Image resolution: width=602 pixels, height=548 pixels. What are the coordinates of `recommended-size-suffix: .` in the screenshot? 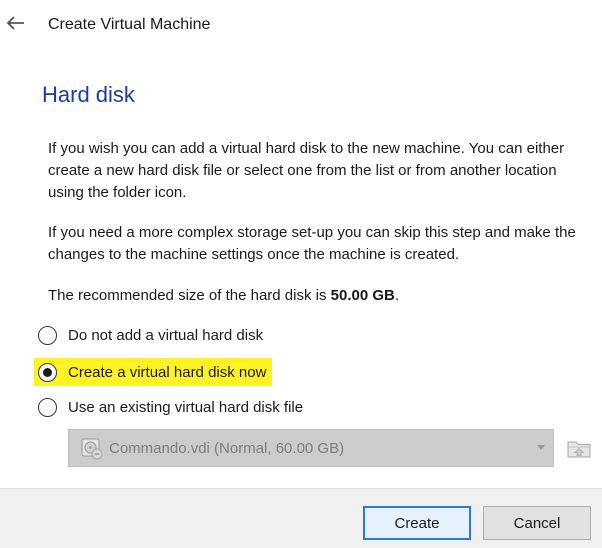 It's located at (397, 295).